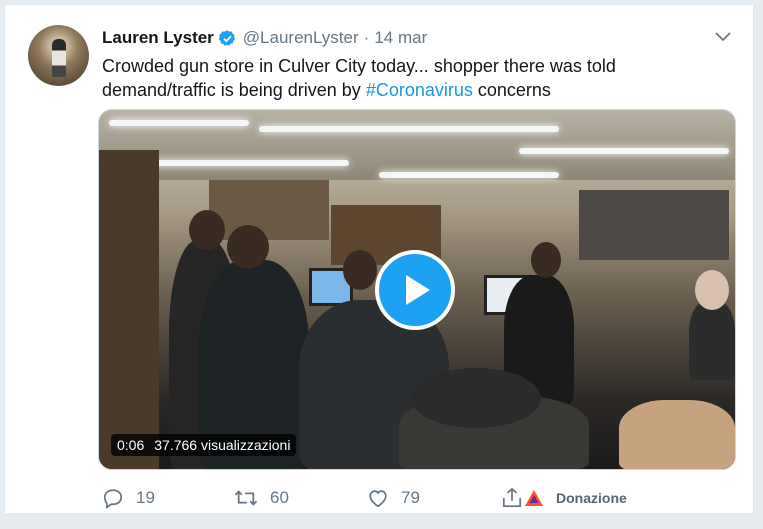  I want to click on donation-button: Donazione, so click(575, 498).